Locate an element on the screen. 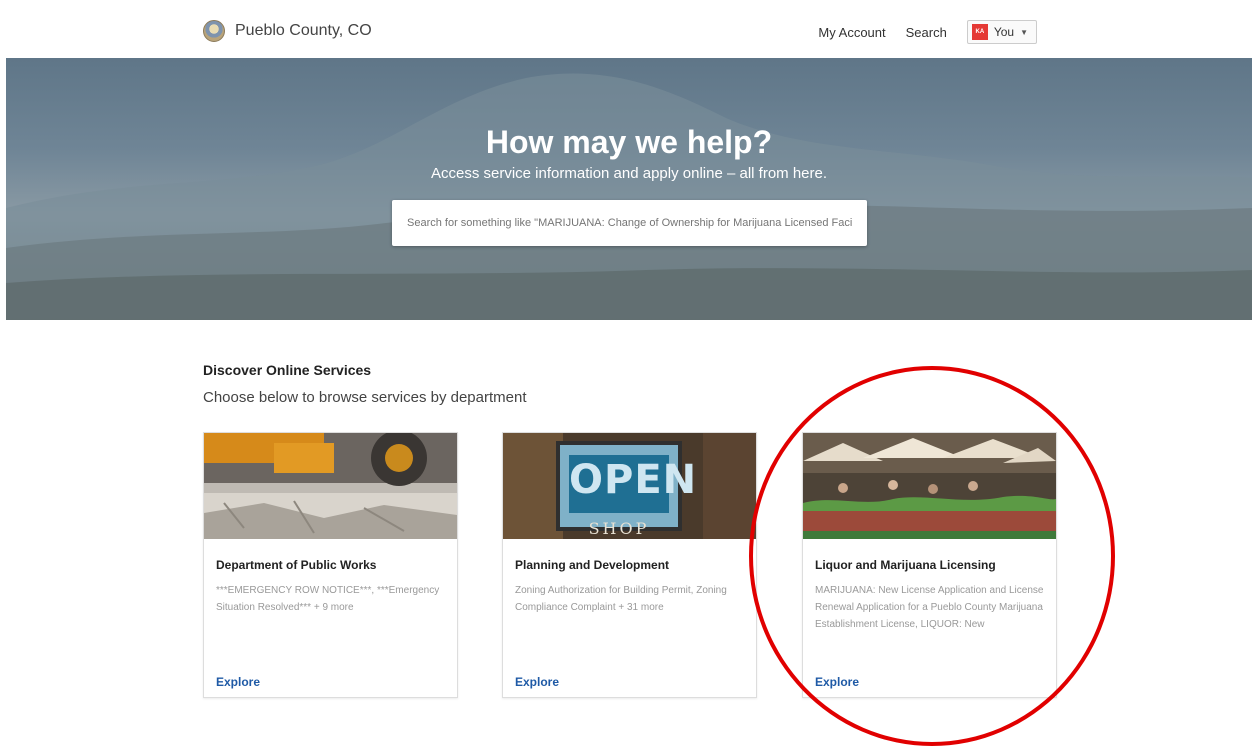 The image size is (1255, 746). card-title: Department of Public Works is located at coordinates (296, 565).